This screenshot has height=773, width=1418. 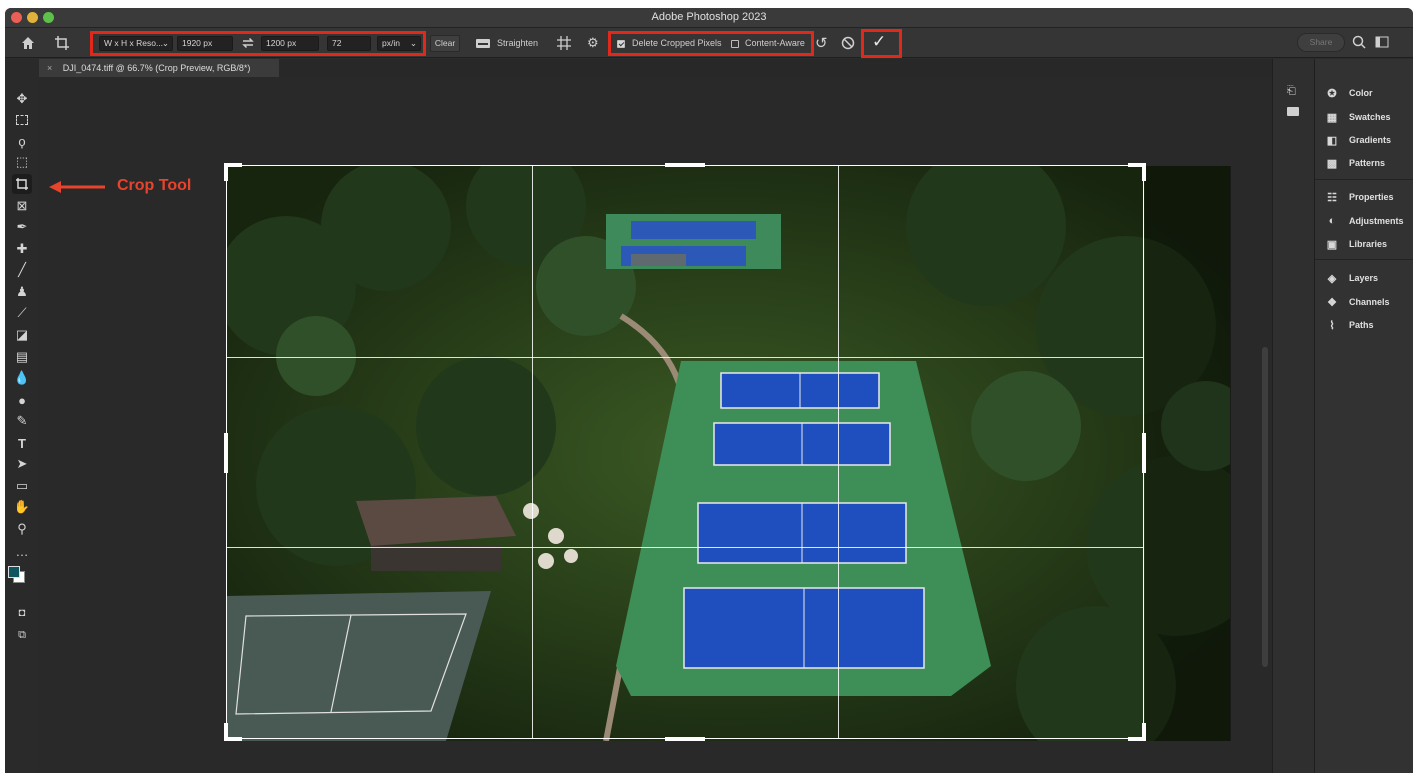 What do you see at coordinates (1137, 732) in the screenshot?
I see `crop-handle-bottom-right` at bounding box center [1137, 732].